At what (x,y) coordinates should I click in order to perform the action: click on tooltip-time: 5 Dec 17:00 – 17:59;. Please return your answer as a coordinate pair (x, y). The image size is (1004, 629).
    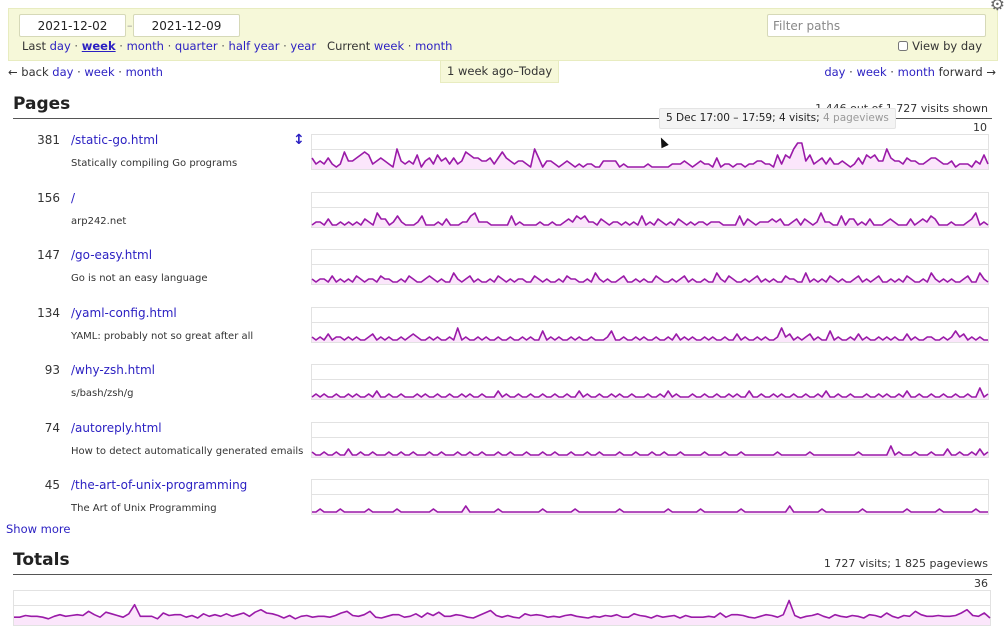
    Looking at the image, I should click on (721, 118).